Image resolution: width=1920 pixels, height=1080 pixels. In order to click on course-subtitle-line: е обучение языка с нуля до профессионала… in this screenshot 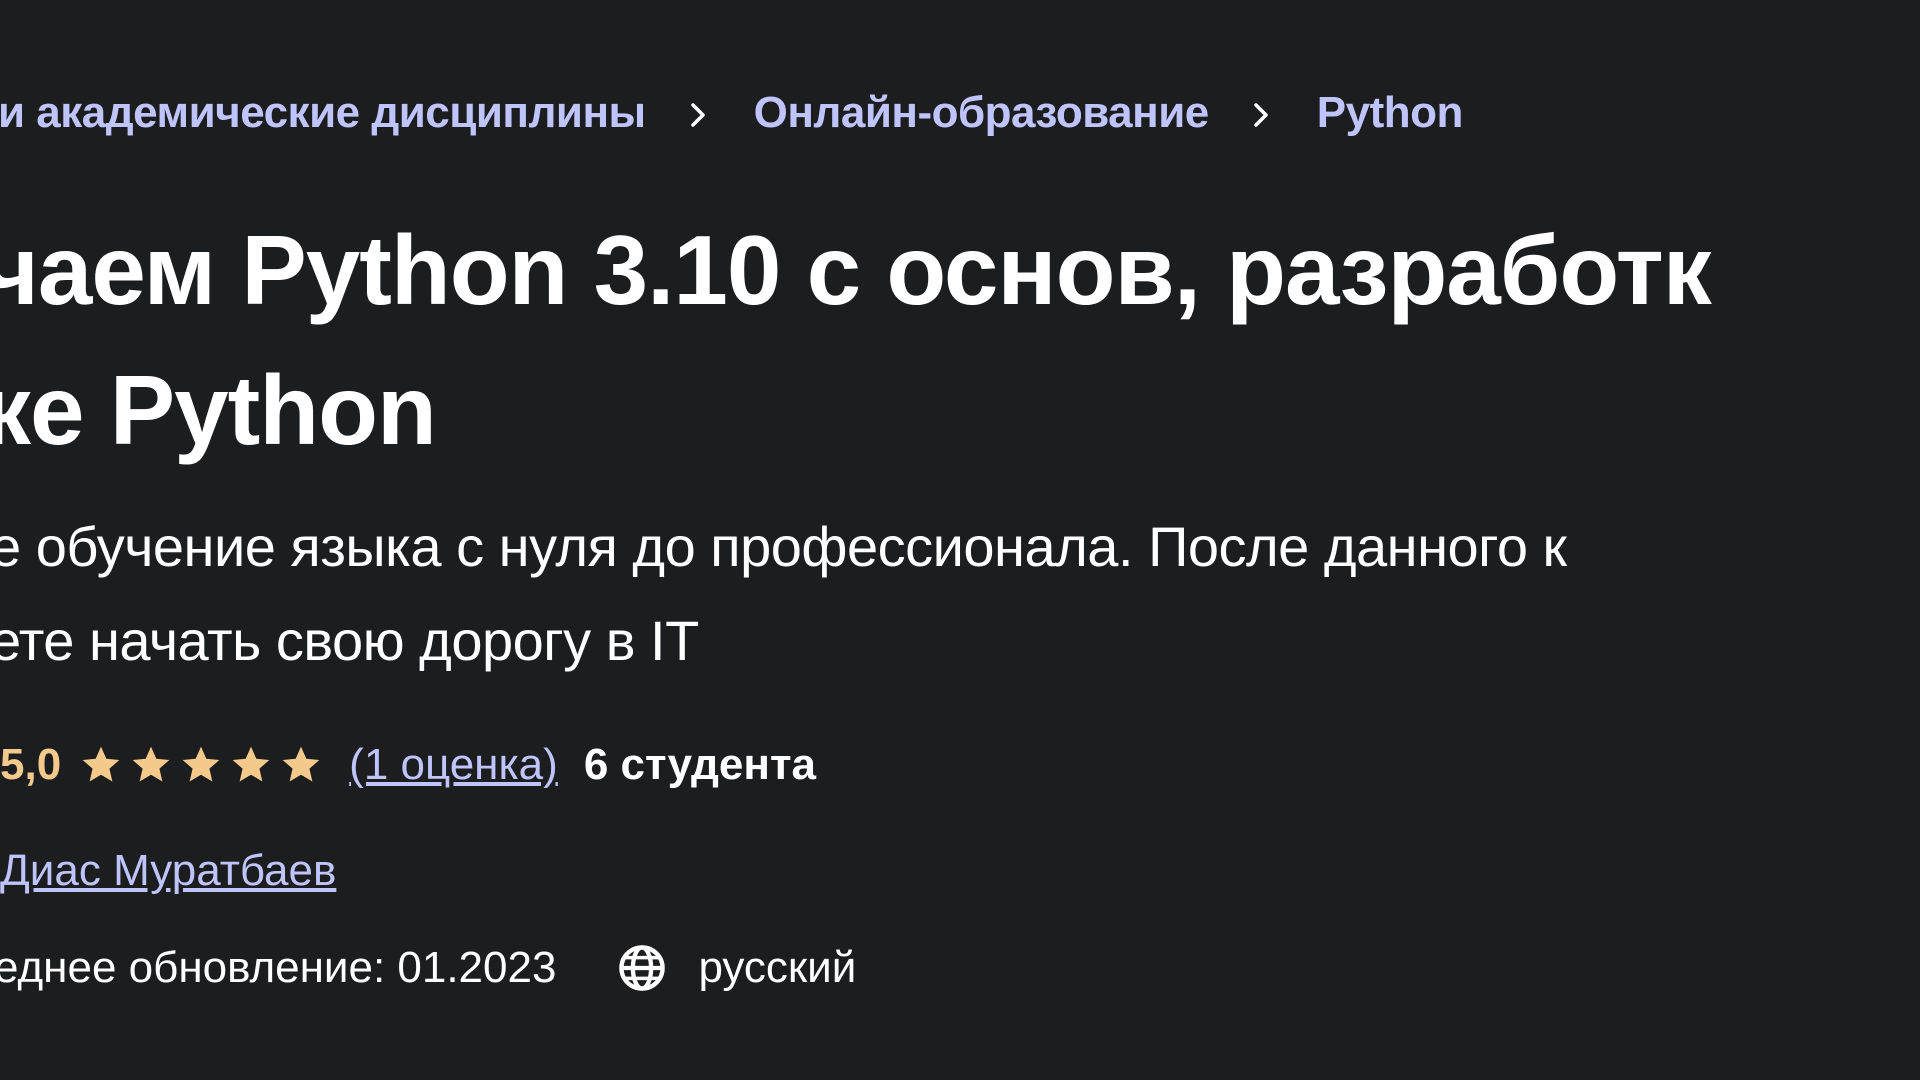, I will do `click(783, 546)`.